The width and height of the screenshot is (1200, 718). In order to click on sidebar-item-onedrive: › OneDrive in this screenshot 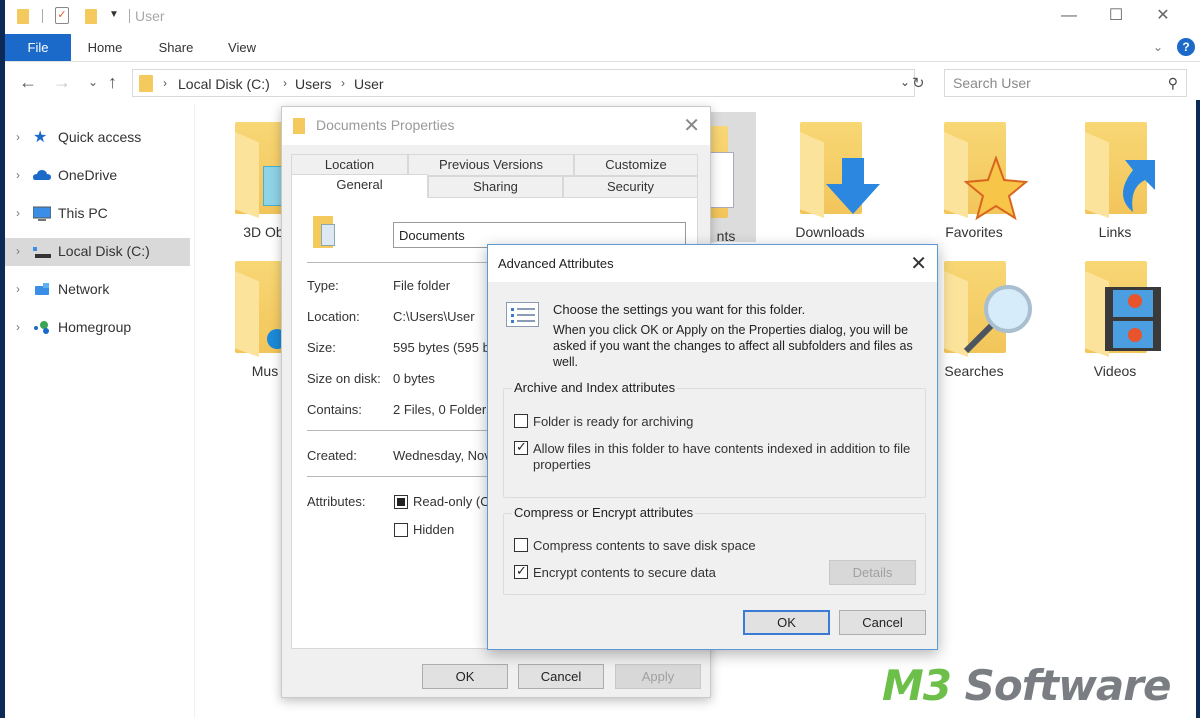, I will do `click(97, 176)`.